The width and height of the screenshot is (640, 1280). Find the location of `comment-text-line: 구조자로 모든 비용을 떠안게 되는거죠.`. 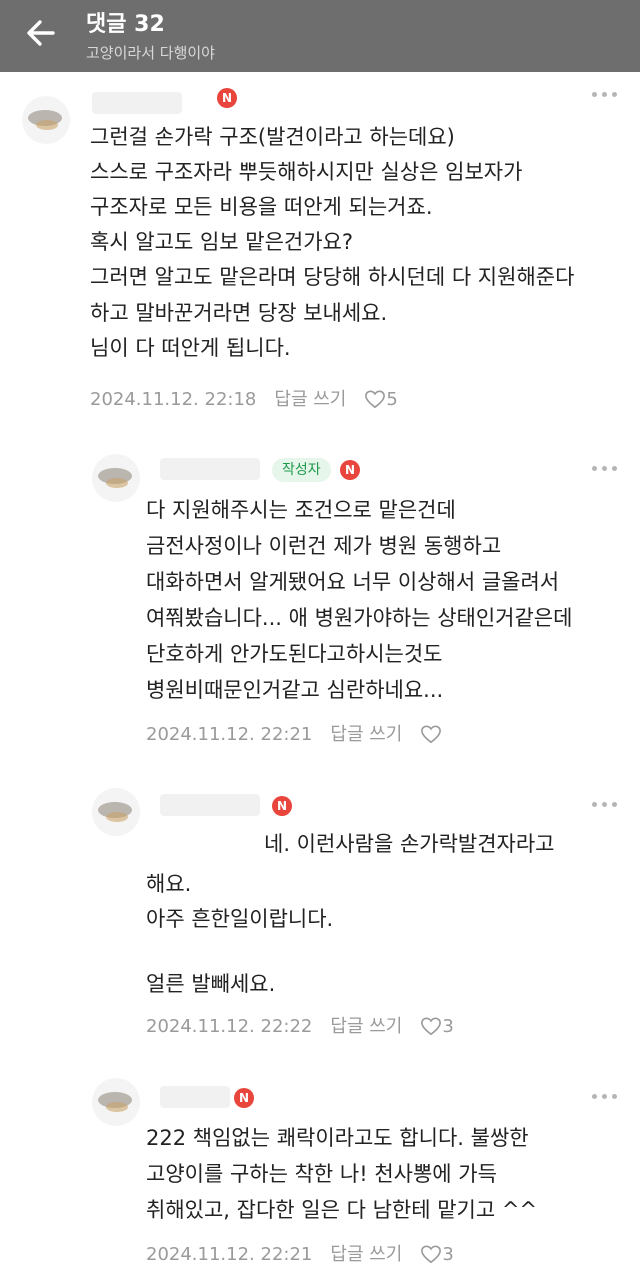

comment-text-line: 구조자로 모든 비용을 떠안게 되는거죠. is located at coordinates (261, 207).